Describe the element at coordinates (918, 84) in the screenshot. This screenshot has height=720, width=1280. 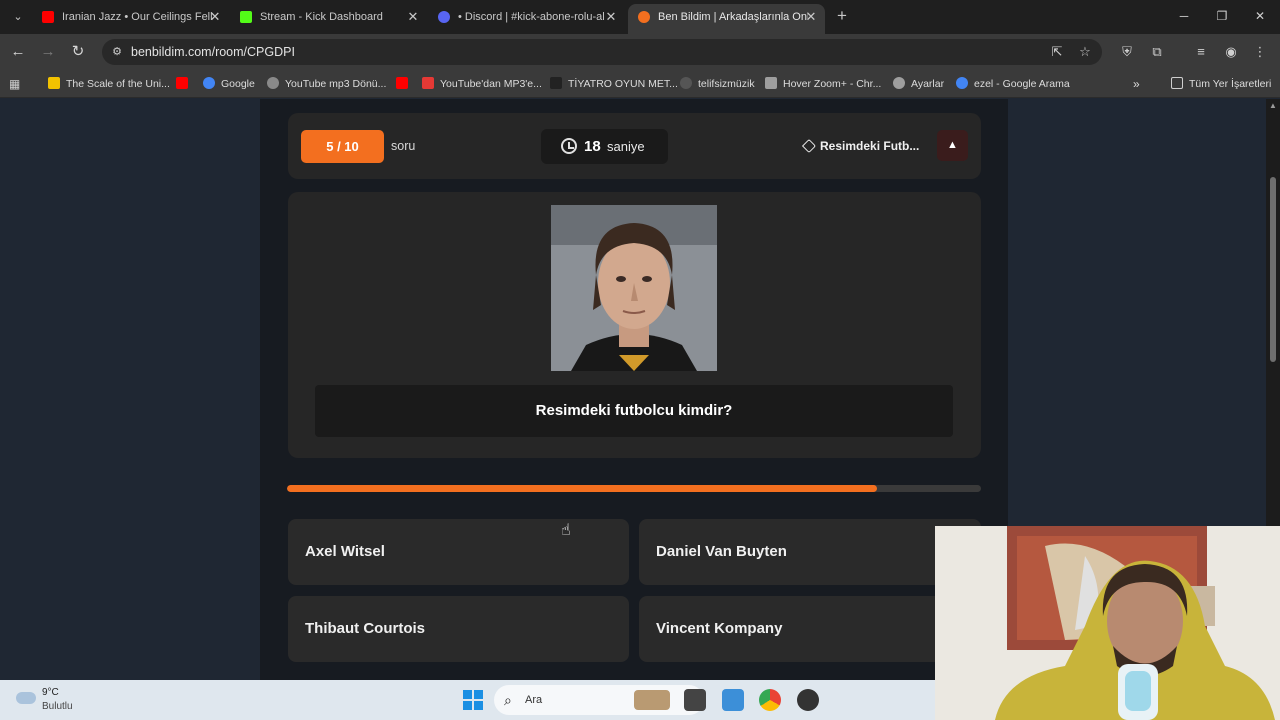
I see `bookmark-item: Ayarlar` at that location.